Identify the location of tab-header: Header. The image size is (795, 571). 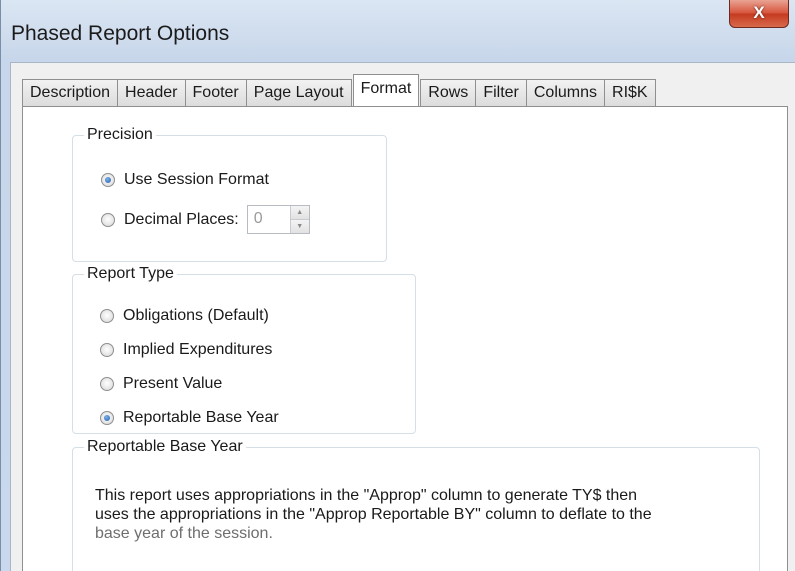
(151, 92).